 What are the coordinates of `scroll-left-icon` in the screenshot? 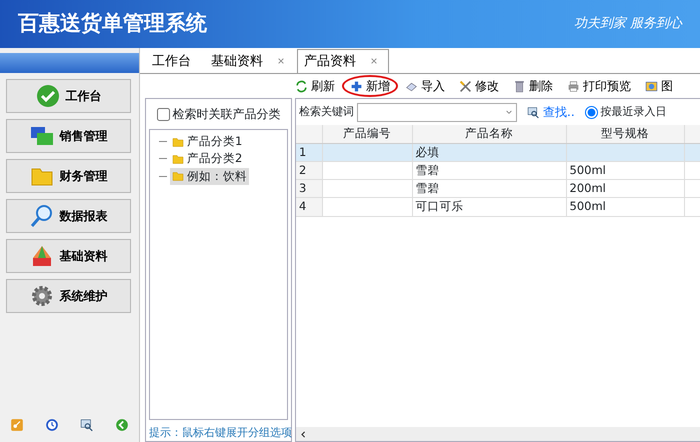 It's located at (303, 434).